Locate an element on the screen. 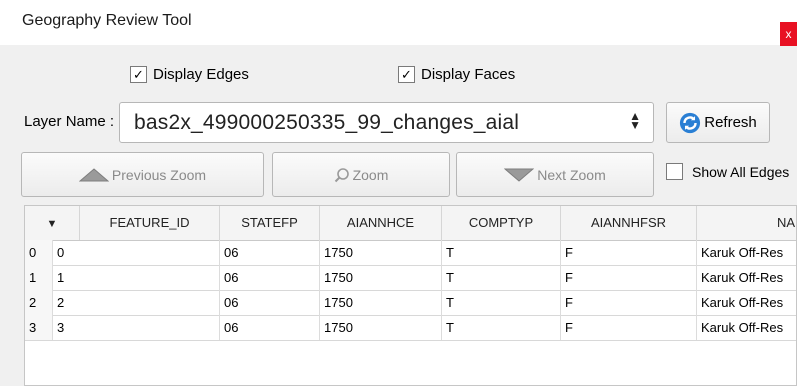 The width and height of the screenshot is (797, 386). column-header: AIANNHCE is located at coordinates (381, 223).